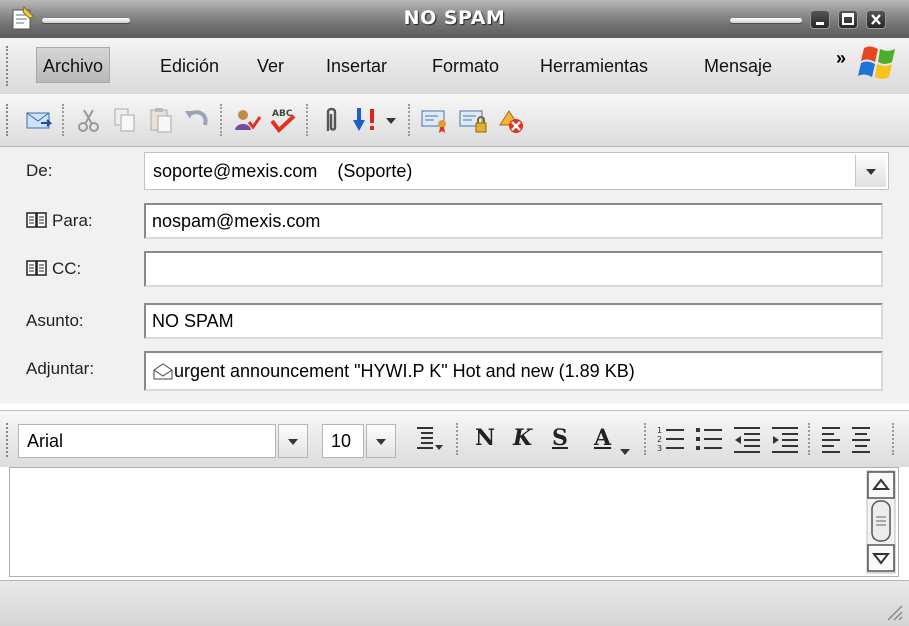 This screenshot has height=626, width=909. Describe the element at coordinates (473, 120) in the screenshot. I see `encrypt-icon` at that location.